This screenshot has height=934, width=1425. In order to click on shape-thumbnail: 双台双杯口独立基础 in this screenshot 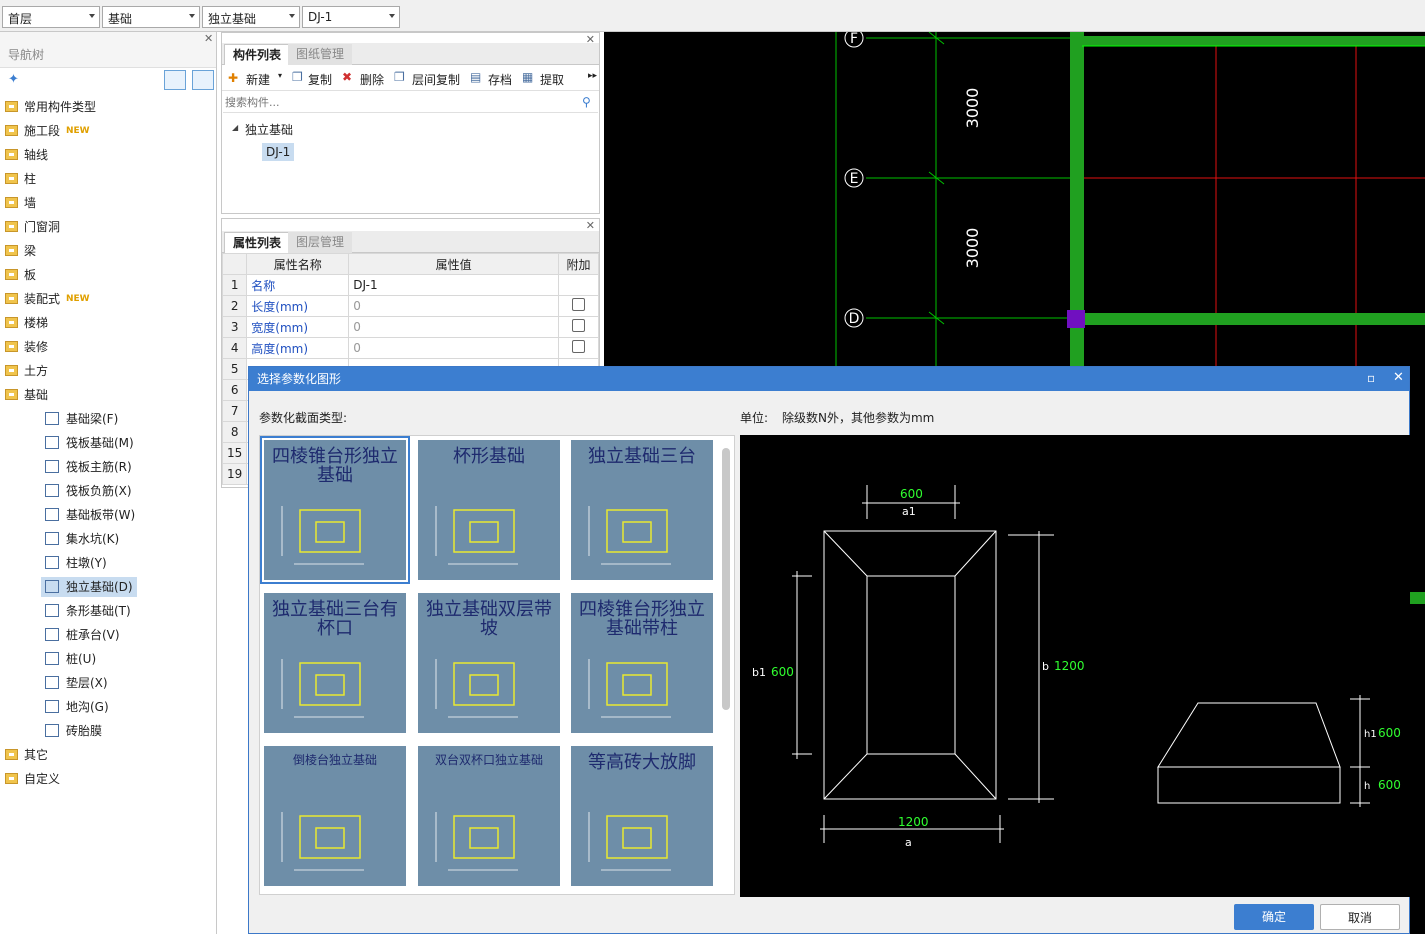, I will do `click(489, 816)`.